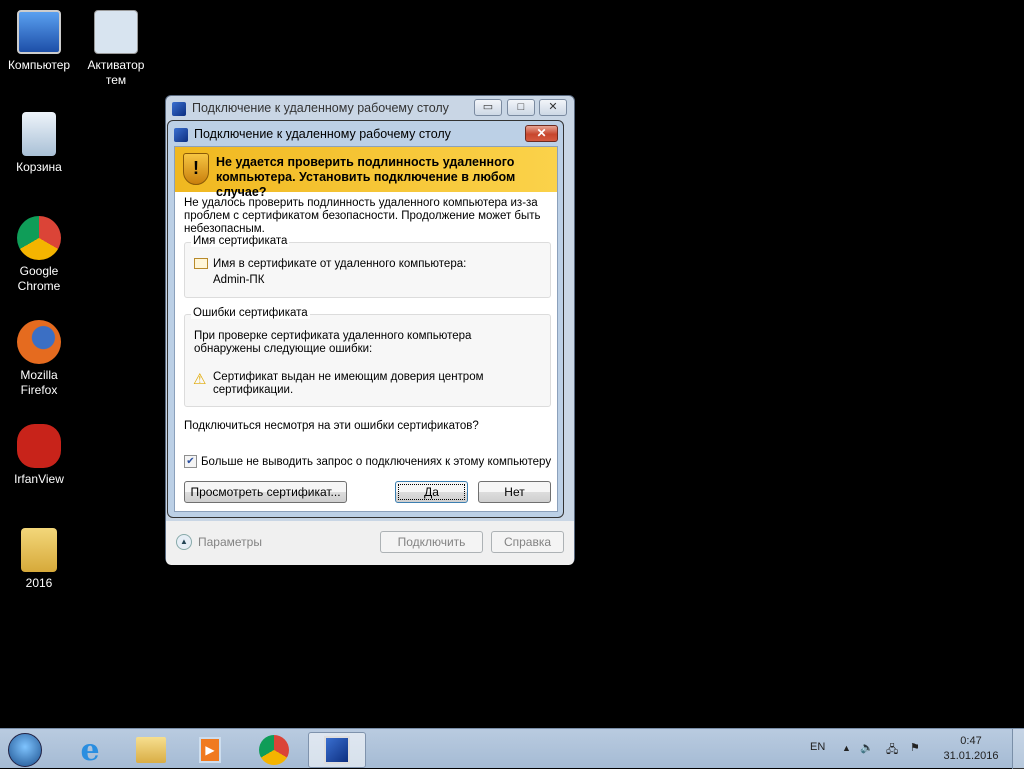  Describe the element at coordinates (370, 543) in the screenshot. I see `window-bottom-bar: ▲ Параметры Подключить Справка` at that location.